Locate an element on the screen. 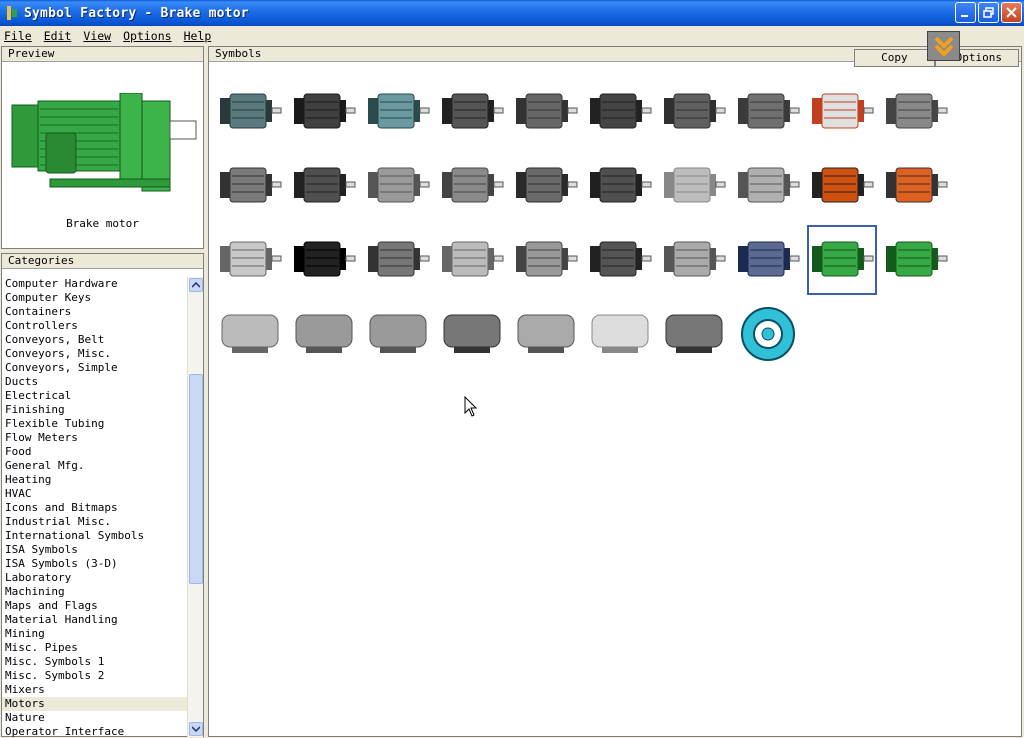 This screenshot has height=738, width=1024. category-item: ISA Symbols is located at coordinates (94, 550).